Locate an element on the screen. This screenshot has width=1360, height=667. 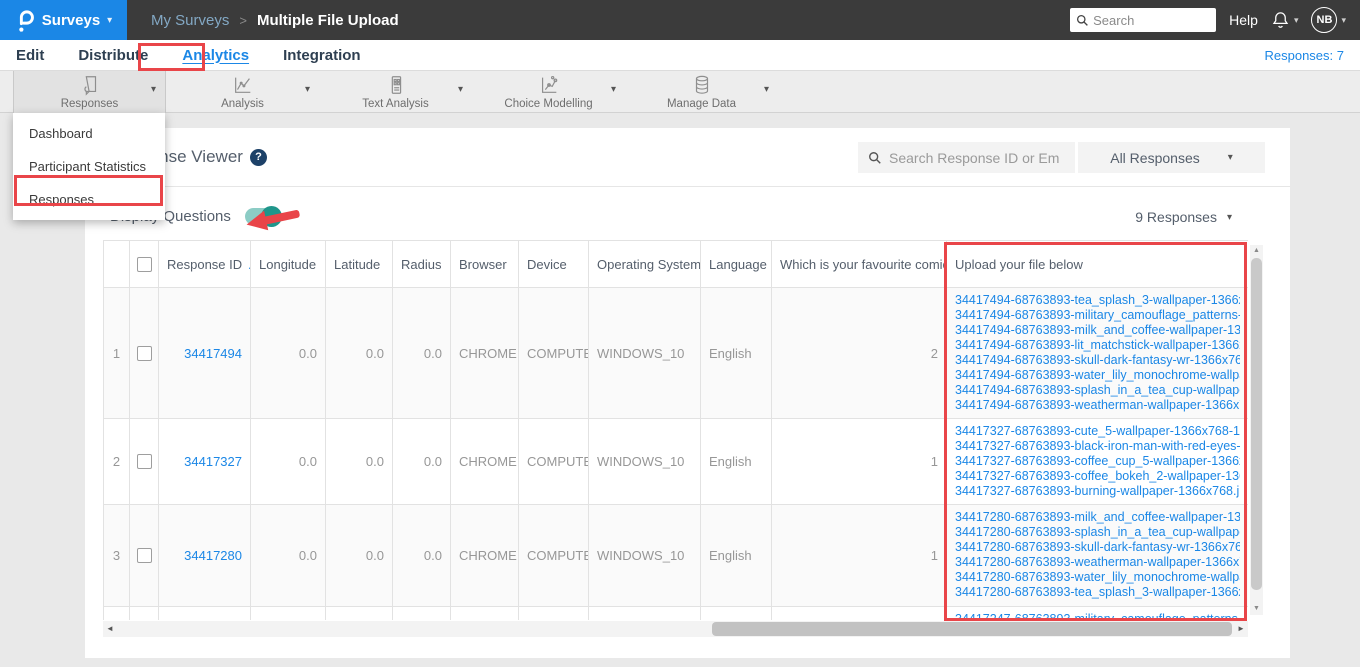
cell-num: 1 is located at coordinates (116, 353).